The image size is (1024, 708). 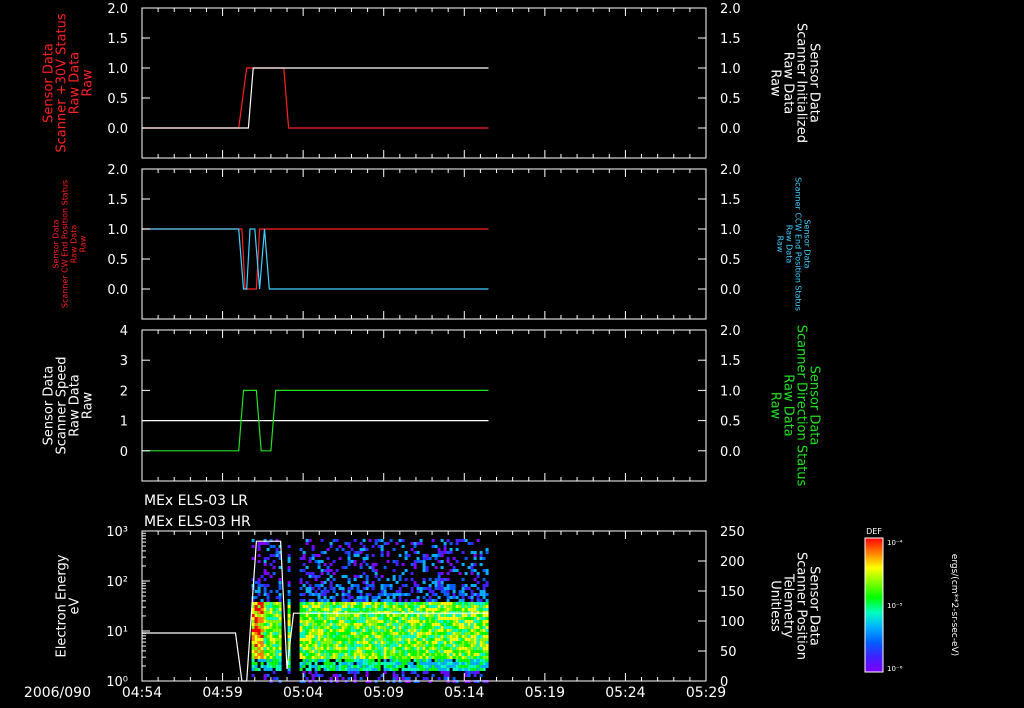 I want to click on axis-title-right: Raw Data, so click(x=789, y=244).